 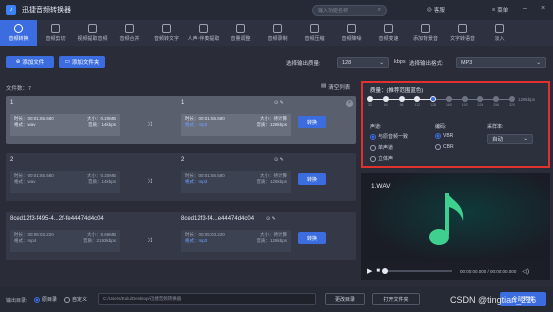 I want to click on clear-list-button: ▤ 清空列表, so click(x=335, y=87).